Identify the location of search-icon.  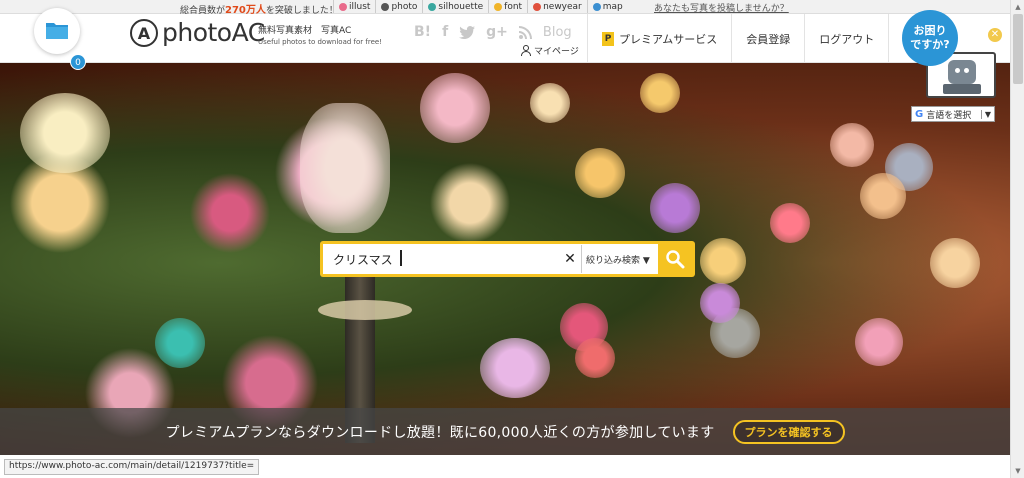
(675, 259).